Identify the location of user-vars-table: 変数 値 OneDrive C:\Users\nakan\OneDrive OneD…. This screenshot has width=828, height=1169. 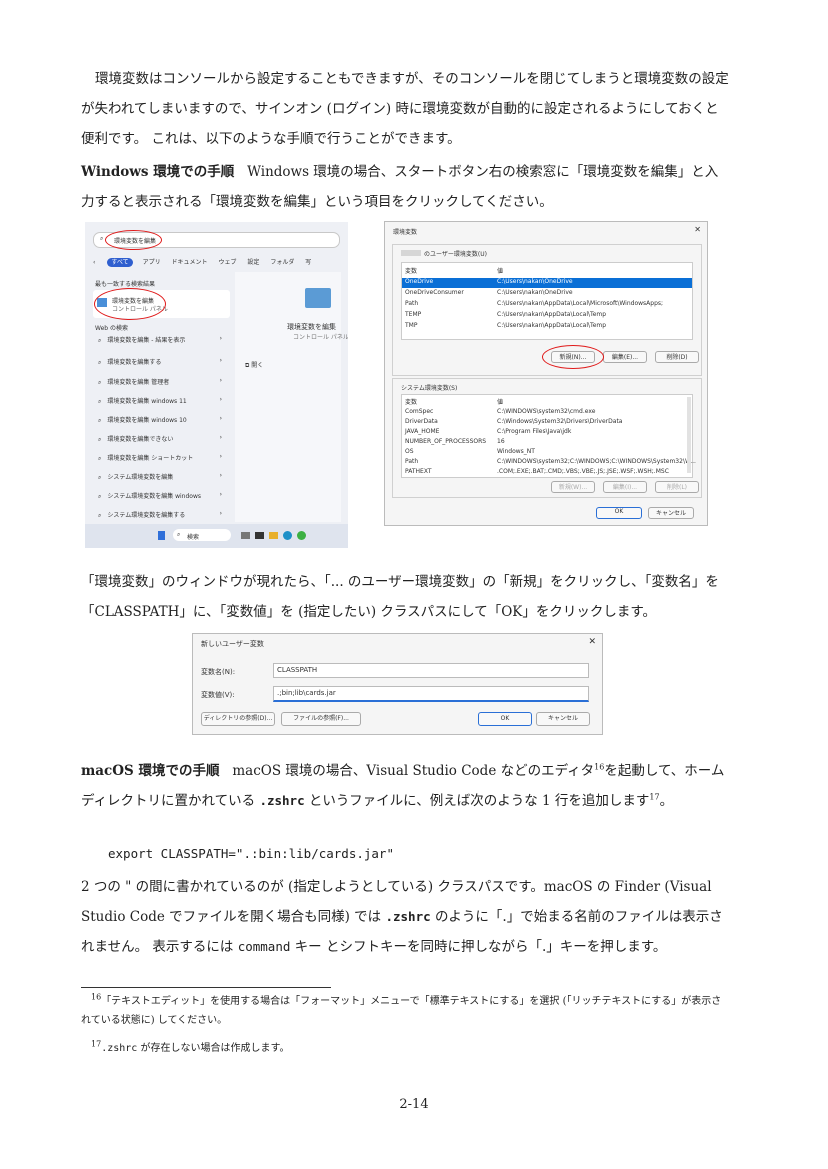
(547, 301).